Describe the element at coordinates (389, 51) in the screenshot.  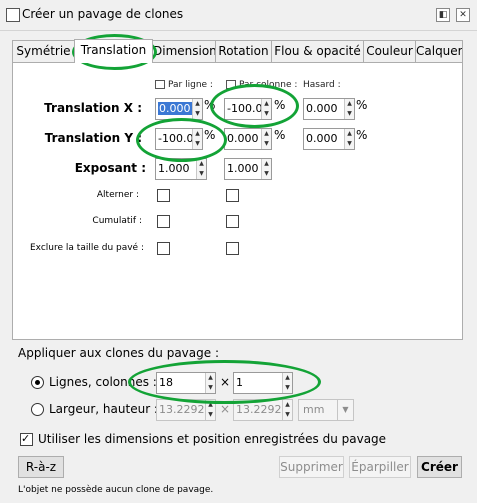
I see `tab-couleur: Couleur` at that location.